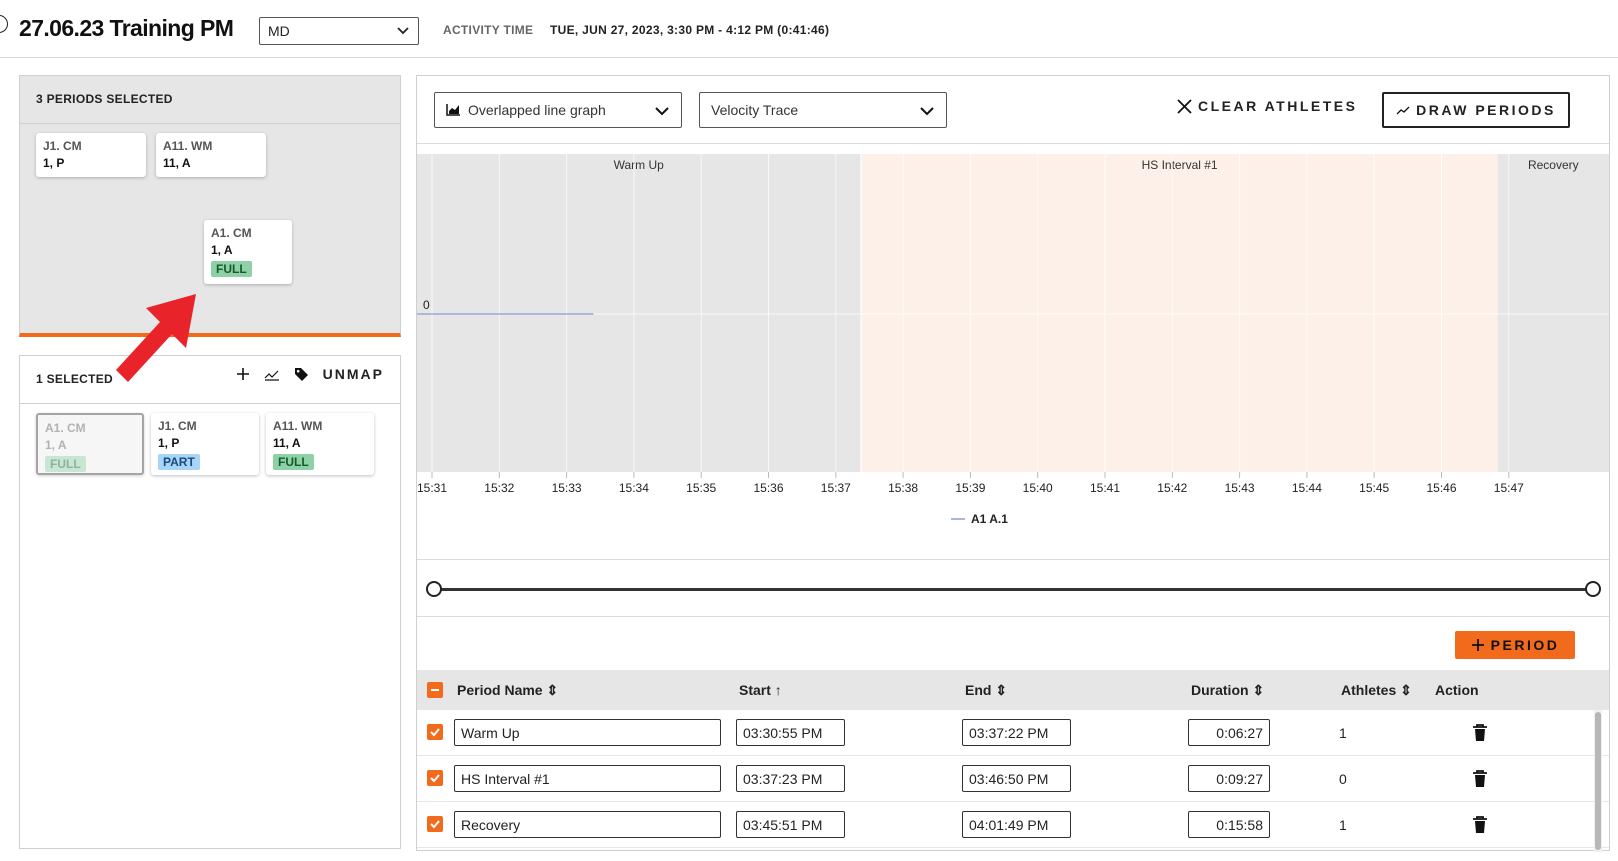 Image resolution: width=1618 pixels, height=861 pixels. Describe the element at coordinates (1180, 165) in the screenshot. I see `band-label: HS Interval #1` at that location.